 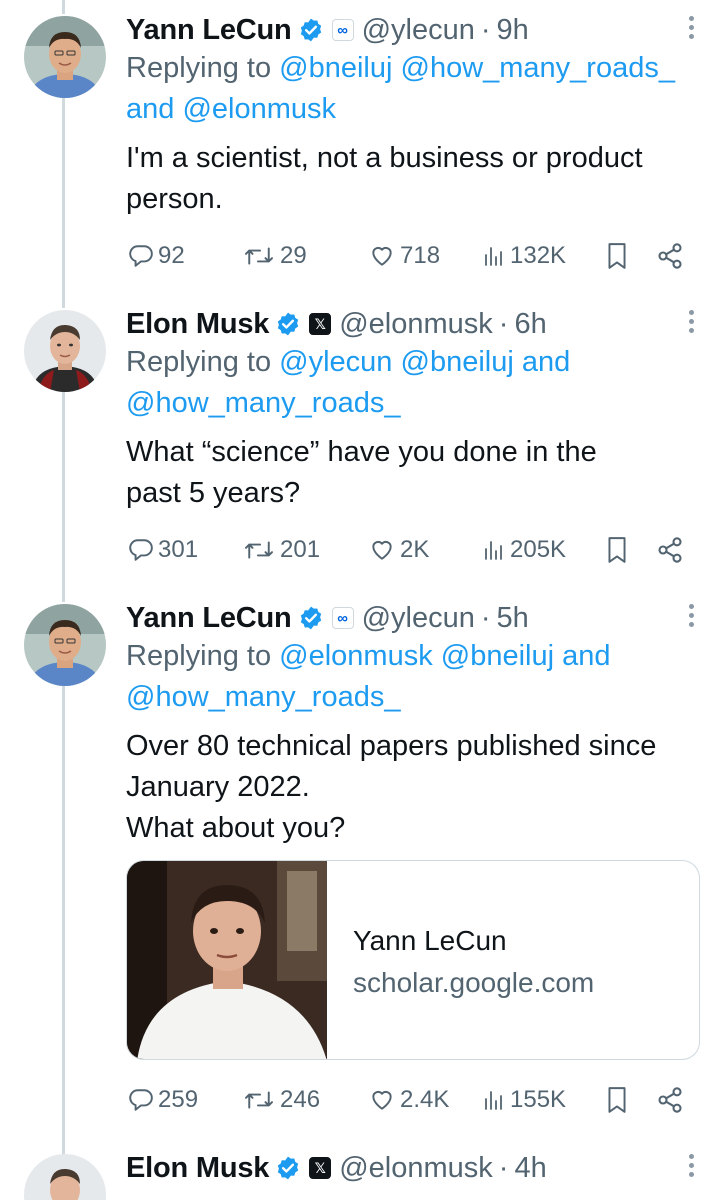 I want to click on views-button: 132K, so click(x=524, y=256).